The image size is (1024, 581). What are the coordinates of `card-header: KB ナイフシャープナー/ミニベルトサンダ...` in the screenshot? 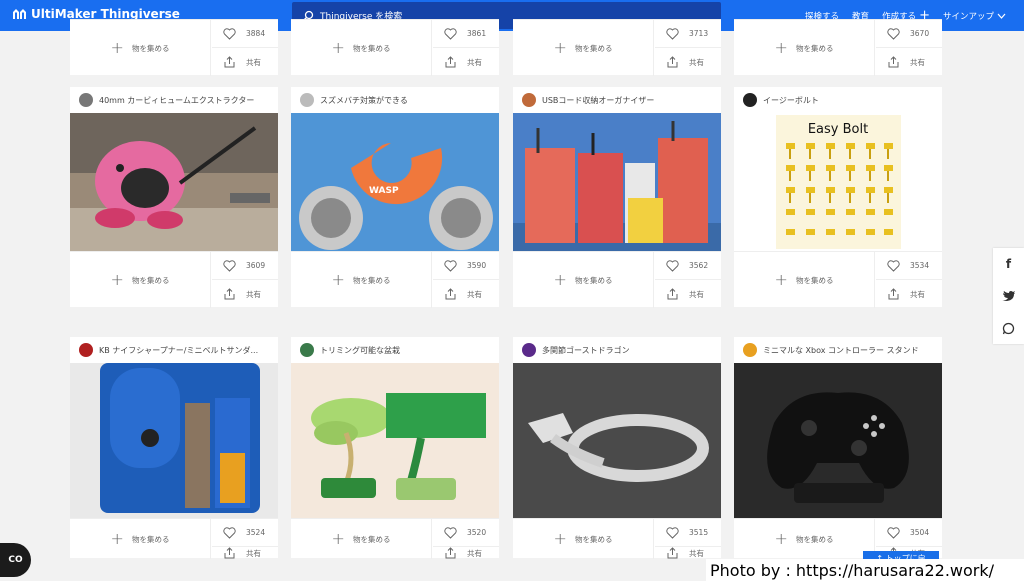 It's located at (174, 350).